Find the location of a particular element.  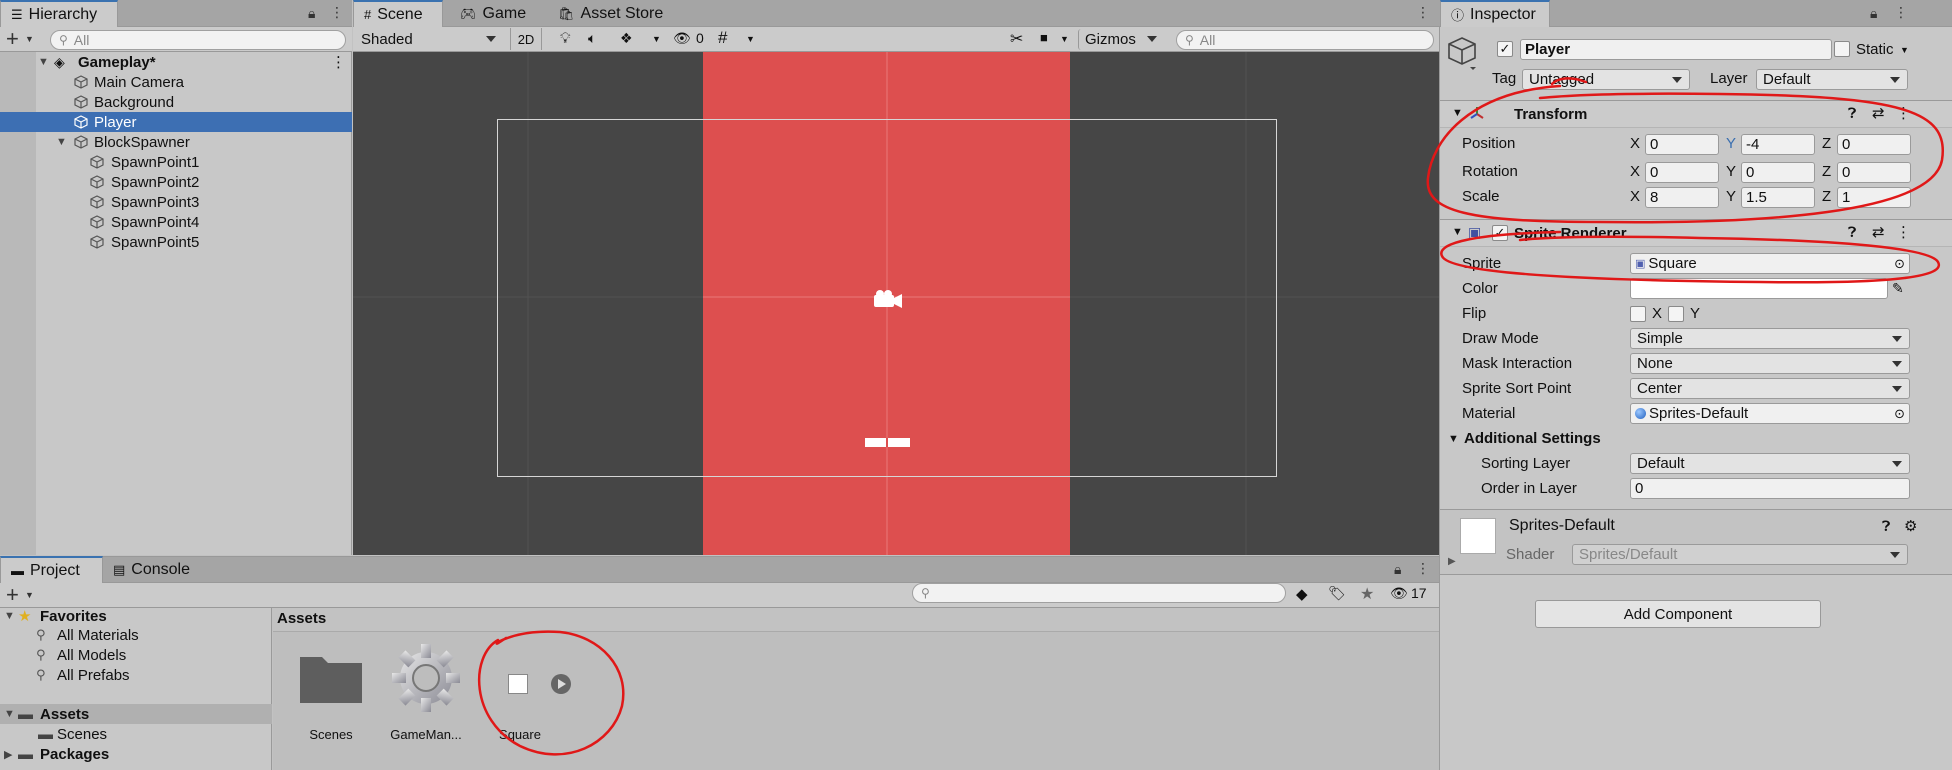

hierarchy-item-selected: Player is located at coordinates (176, 122).